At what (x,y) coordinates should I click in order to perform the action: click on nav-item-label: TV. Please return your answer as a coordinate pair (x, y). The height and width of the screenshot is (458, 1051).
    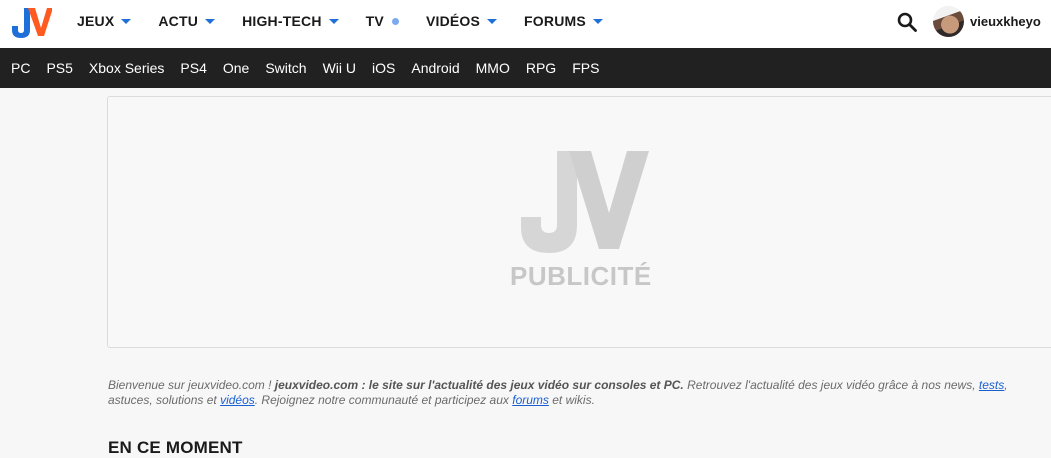
    Looking at the image, I should click on (374, 21).